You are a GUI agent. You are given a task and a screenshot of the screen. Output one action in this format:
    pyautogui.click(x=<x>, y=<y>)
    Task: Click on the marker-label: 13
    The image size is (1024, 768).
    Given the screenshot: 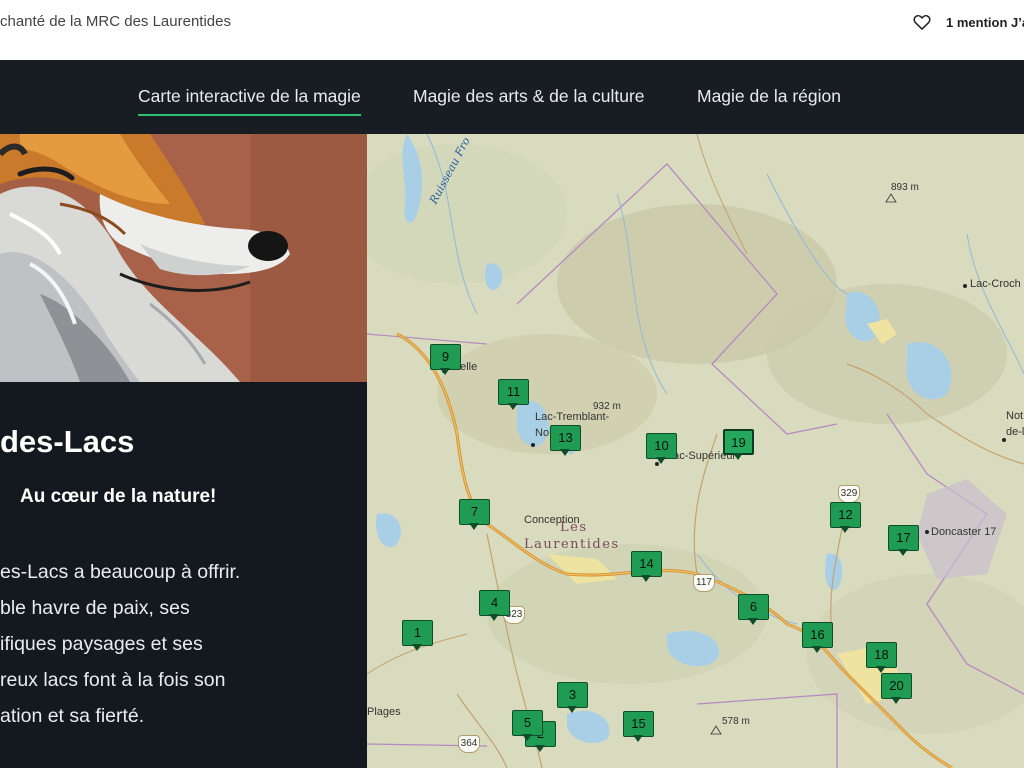 What is the action you would take?
    pyautogui.click(x=565, y=438)
    